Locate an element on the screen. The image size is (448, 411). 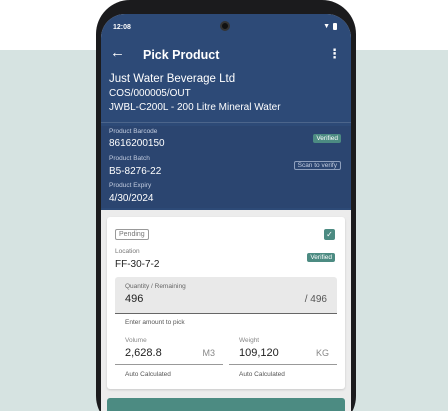
check-icon: ✓ is located at coordinates (329, 234).